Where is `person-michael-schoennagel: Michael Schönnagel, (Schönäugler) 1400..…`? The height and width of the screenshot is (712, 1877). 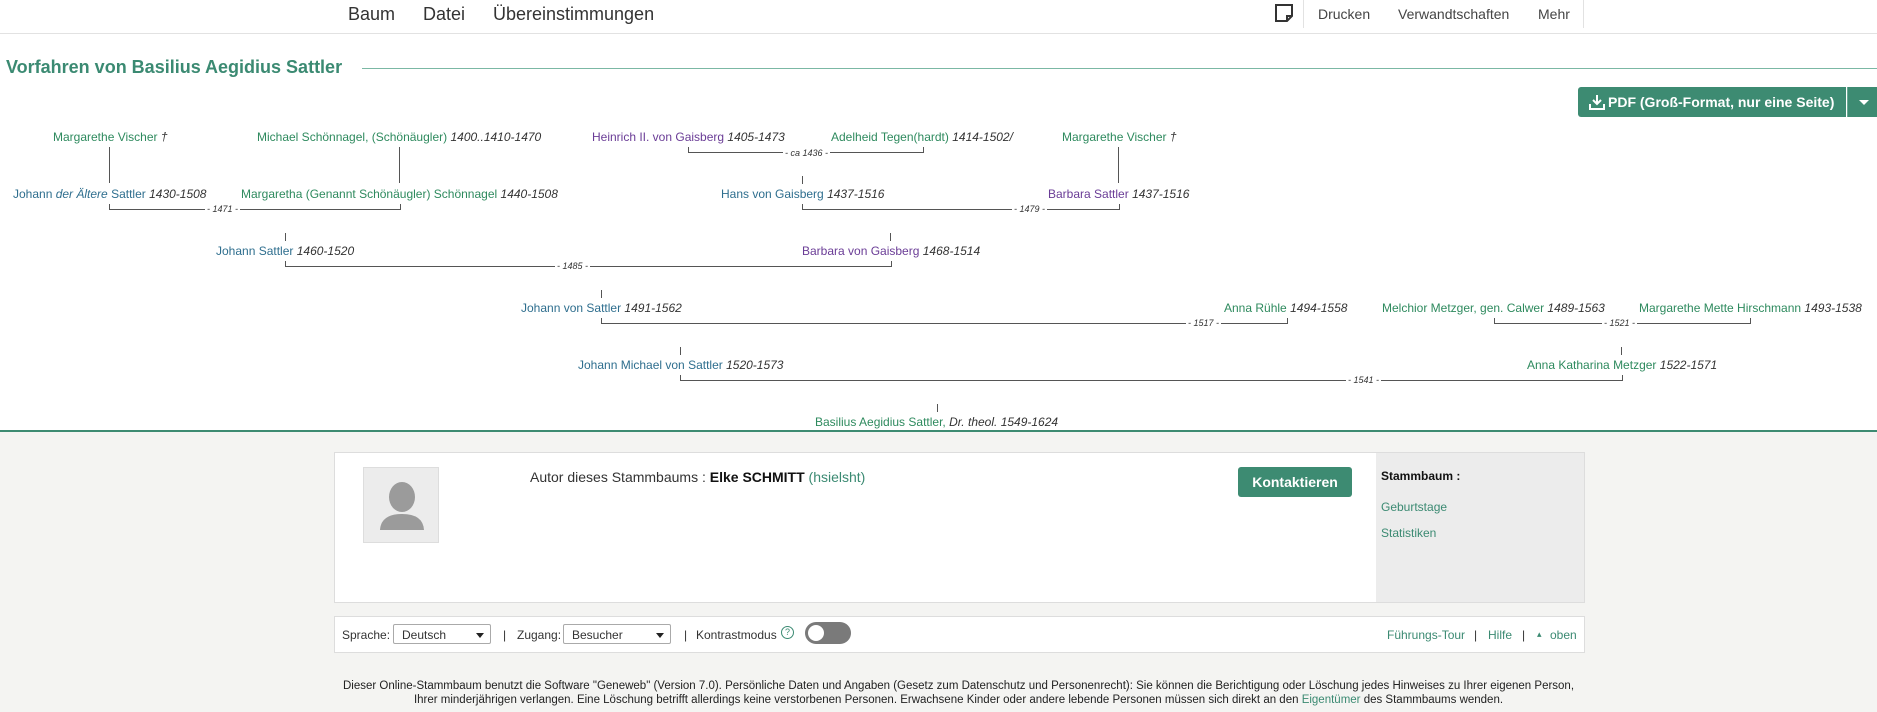
person-michael-schoennagel: Michael Schönnagel, (Schönäugler) 1400..… is located at coordinates (399, 137).